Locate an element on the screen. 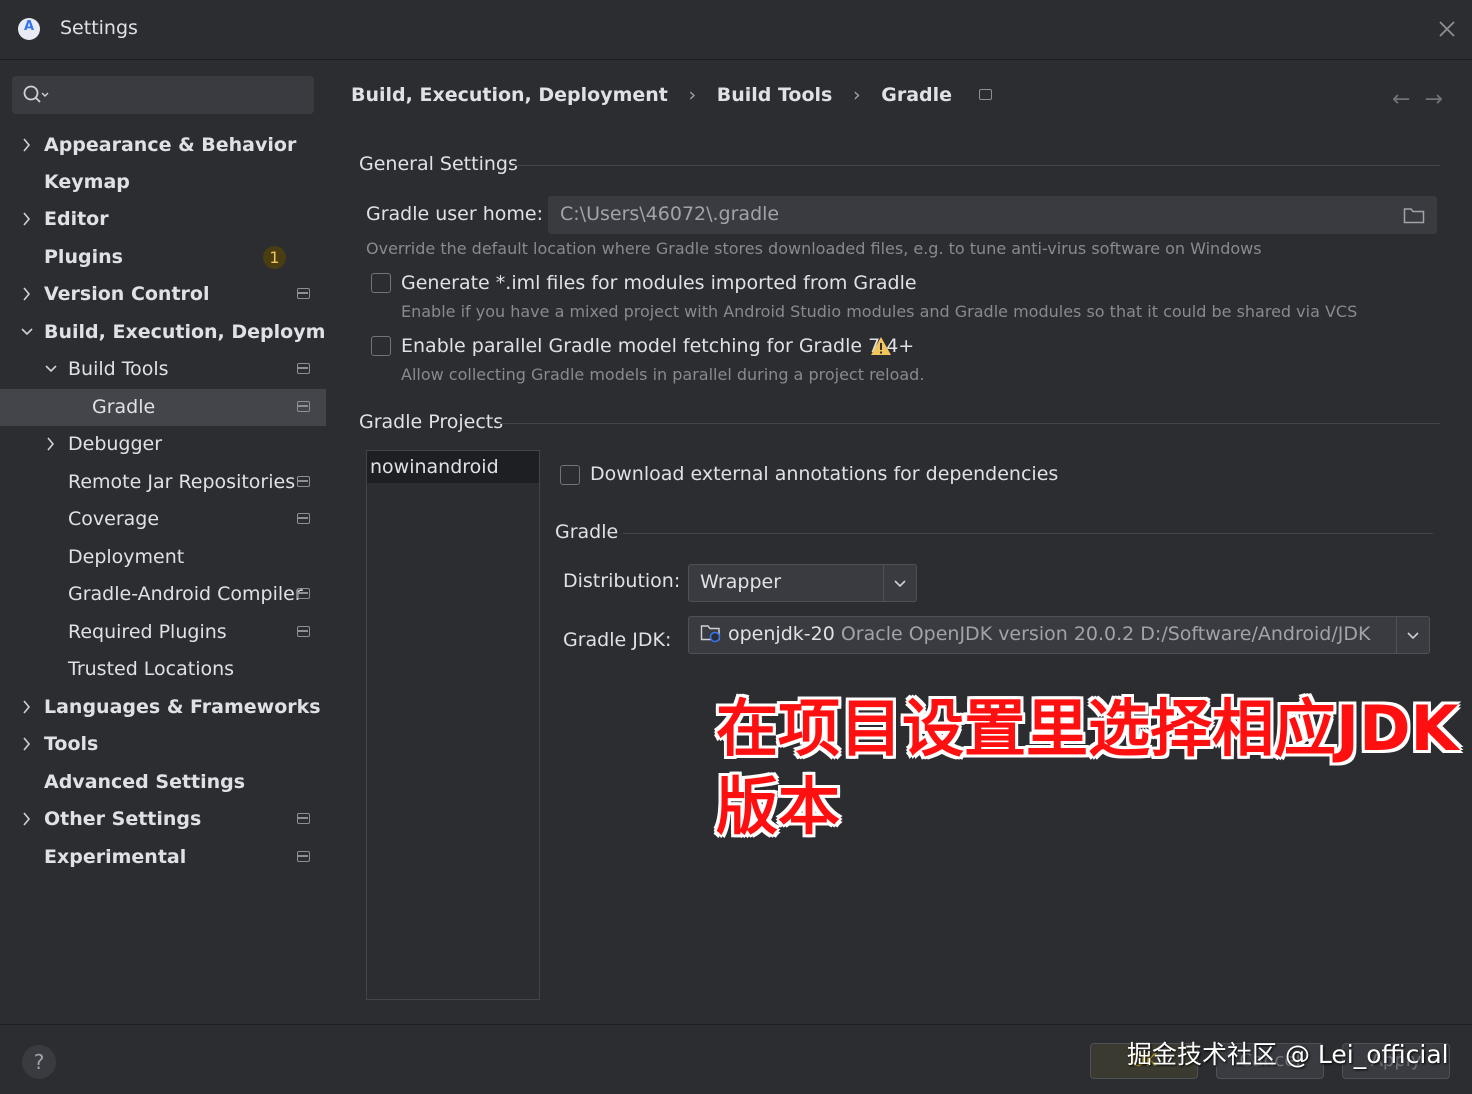  gradle-user-home-field: C:\Users\46072\.gradle is located at coordinates (992, 215).